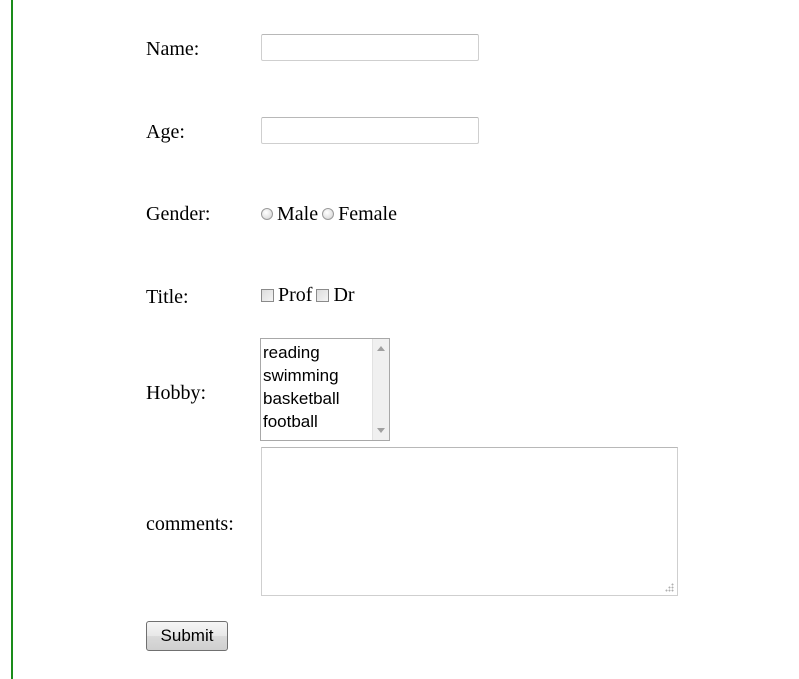 The height and width of the screenshot is (679, 799). Describe the element at coordinates (317, 398) in the screenshot. I see `hobby-option-basketball: basketball` at that location.